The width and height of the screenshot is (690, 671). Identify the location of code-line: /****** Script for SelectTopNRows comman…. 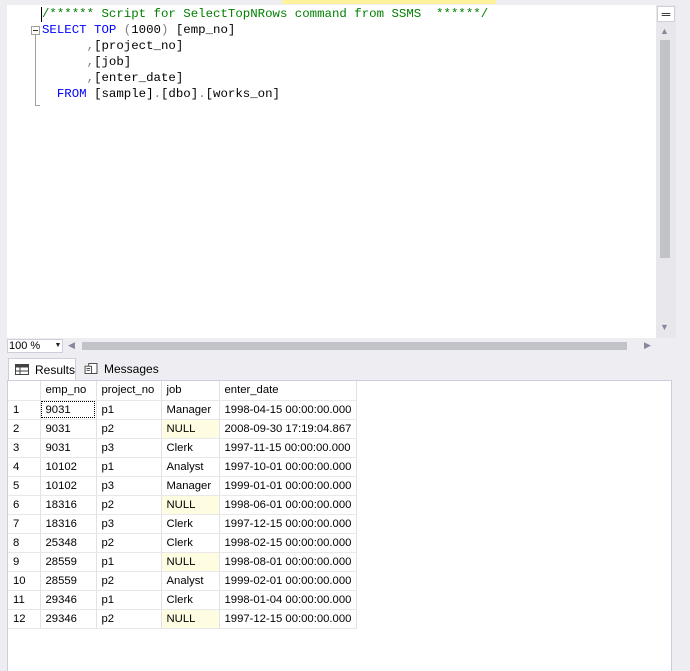
(265, 14).